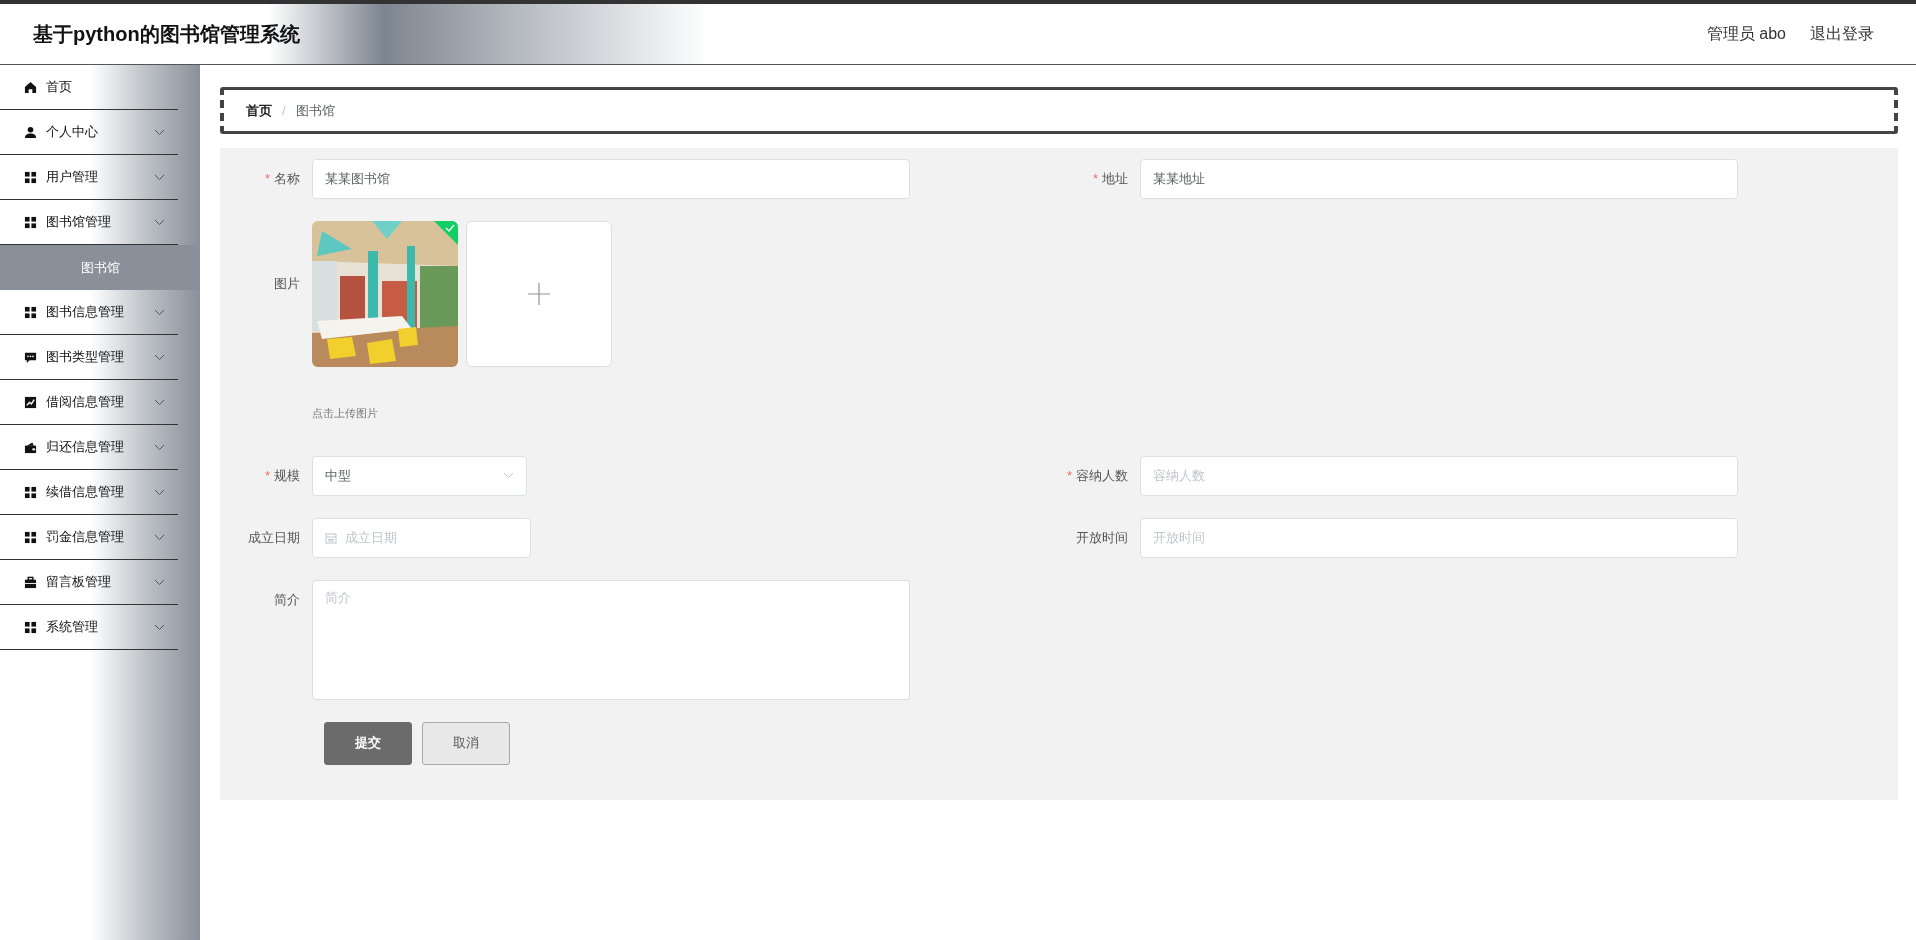 The height and width of the screenshot is (940, 1916). I want to click on sidebar-item: 系统管理, so click(89, 627).